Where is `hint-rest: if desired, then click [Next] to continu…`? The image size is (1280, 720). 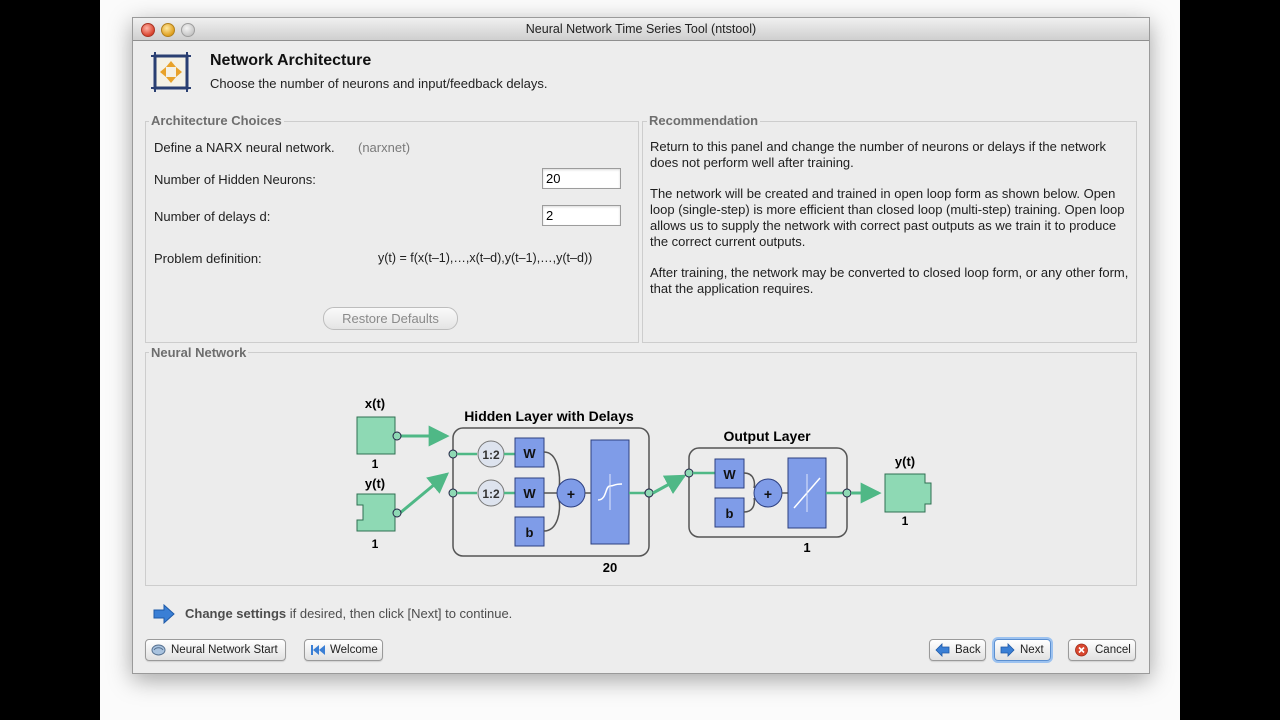
hint-rest: if desired, then click [Next] to continu… is located at coordinates (399, 613).